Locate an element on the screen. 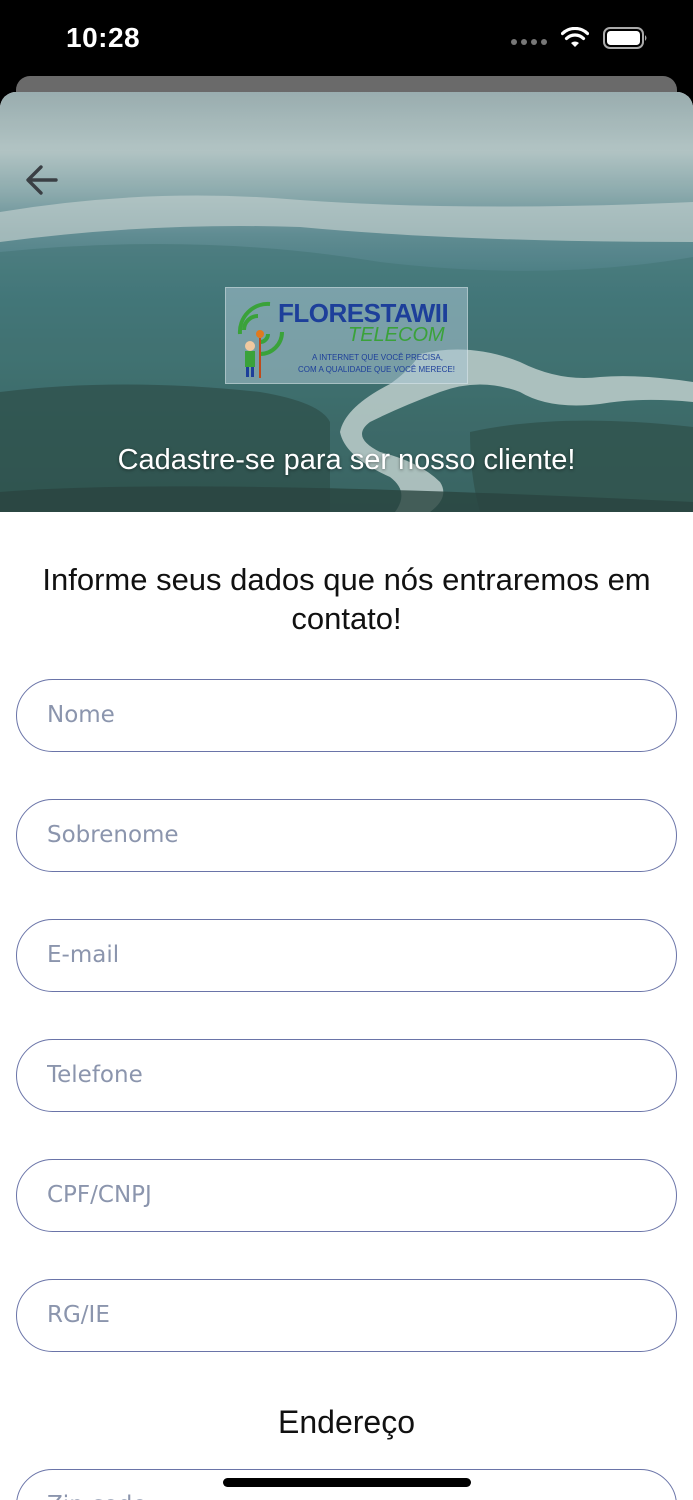 The height and width of the screenshot is (1500, 693). email-field is located at coordinates (346, 955).